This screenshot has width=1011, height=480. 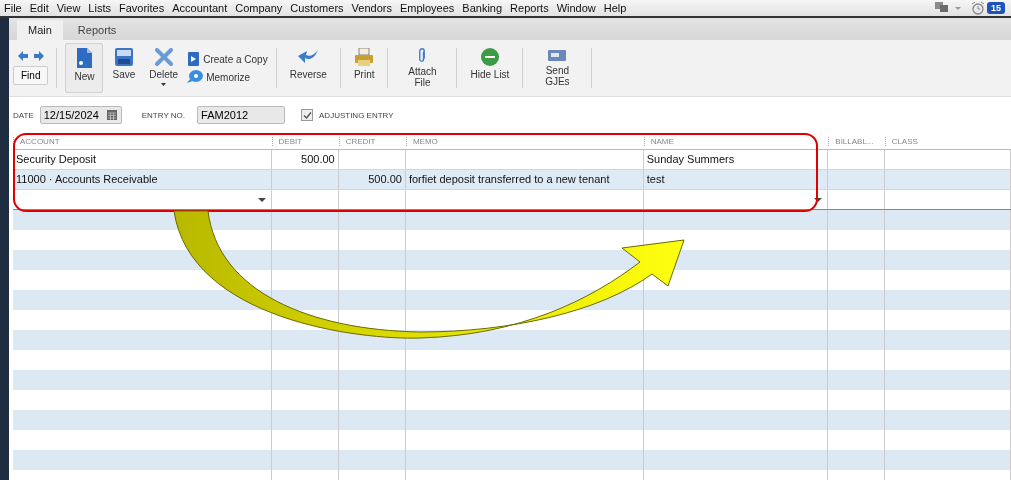 What do you see at coordinates (80, 115) in the screenshot?
I see `date-field: 12/15/2024` at bounding box center [80, 115].